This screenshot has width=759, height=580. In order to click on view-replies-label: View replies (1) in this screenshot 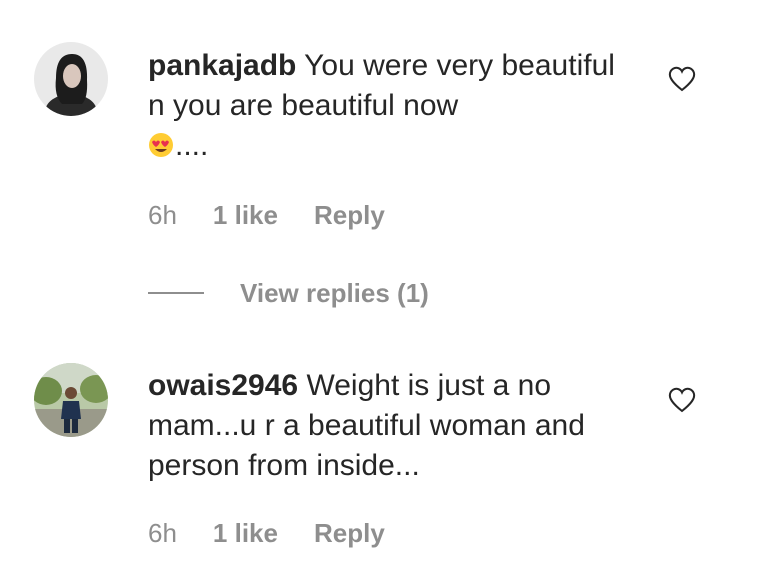, I will do `click(334, 293)`.